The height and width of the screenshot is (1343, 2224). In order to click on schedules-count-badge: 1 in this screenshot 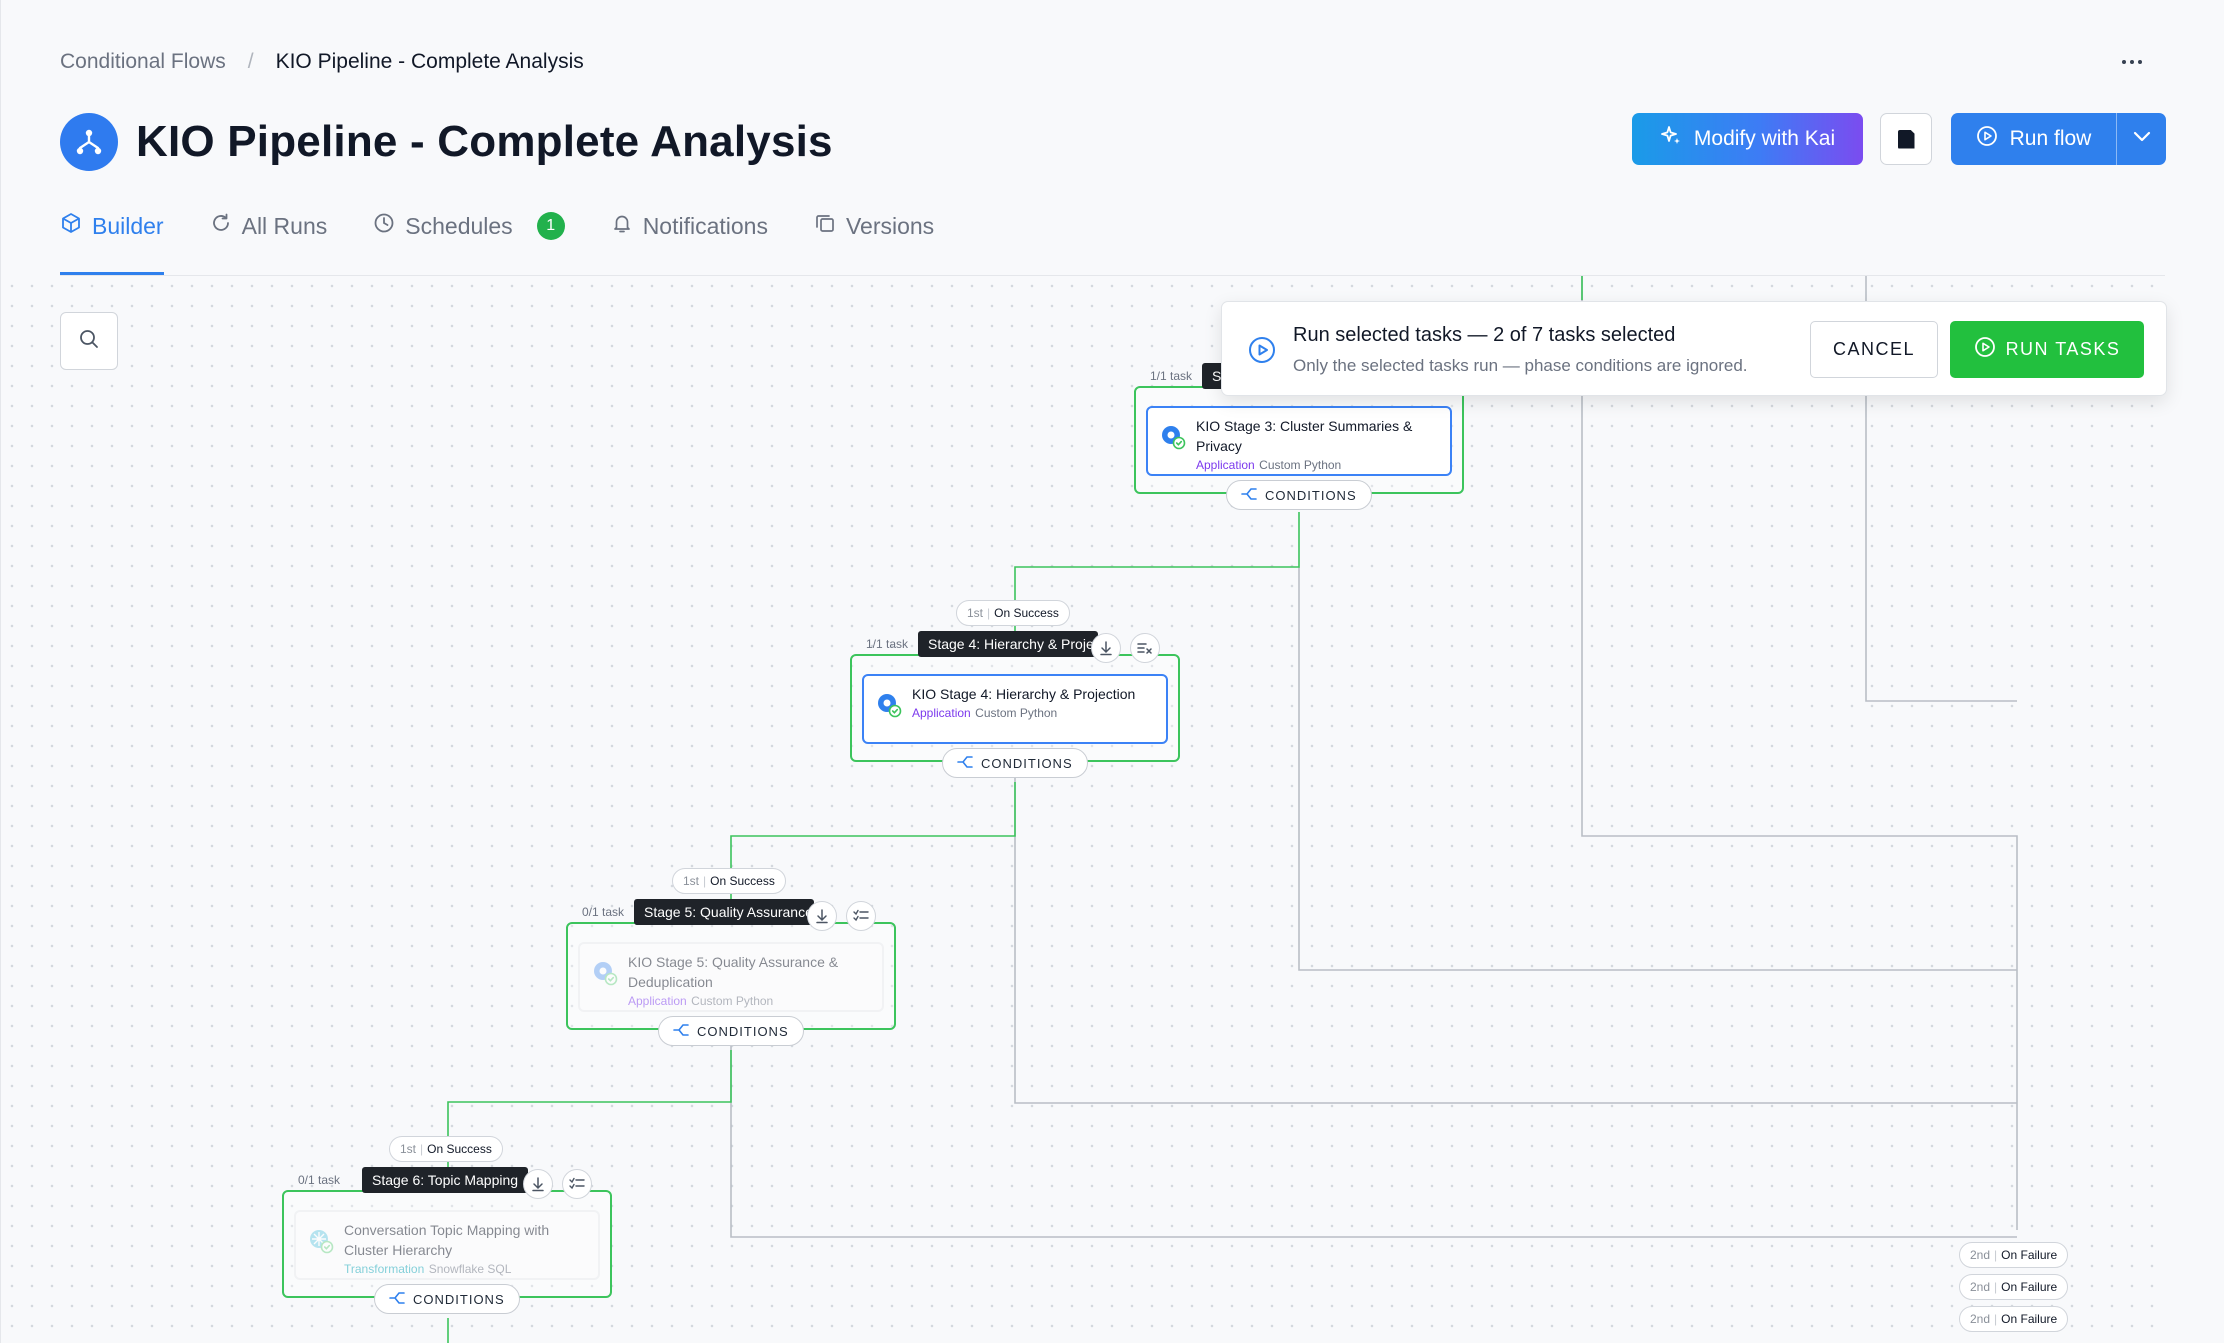, I will do `click(550, 226)`.